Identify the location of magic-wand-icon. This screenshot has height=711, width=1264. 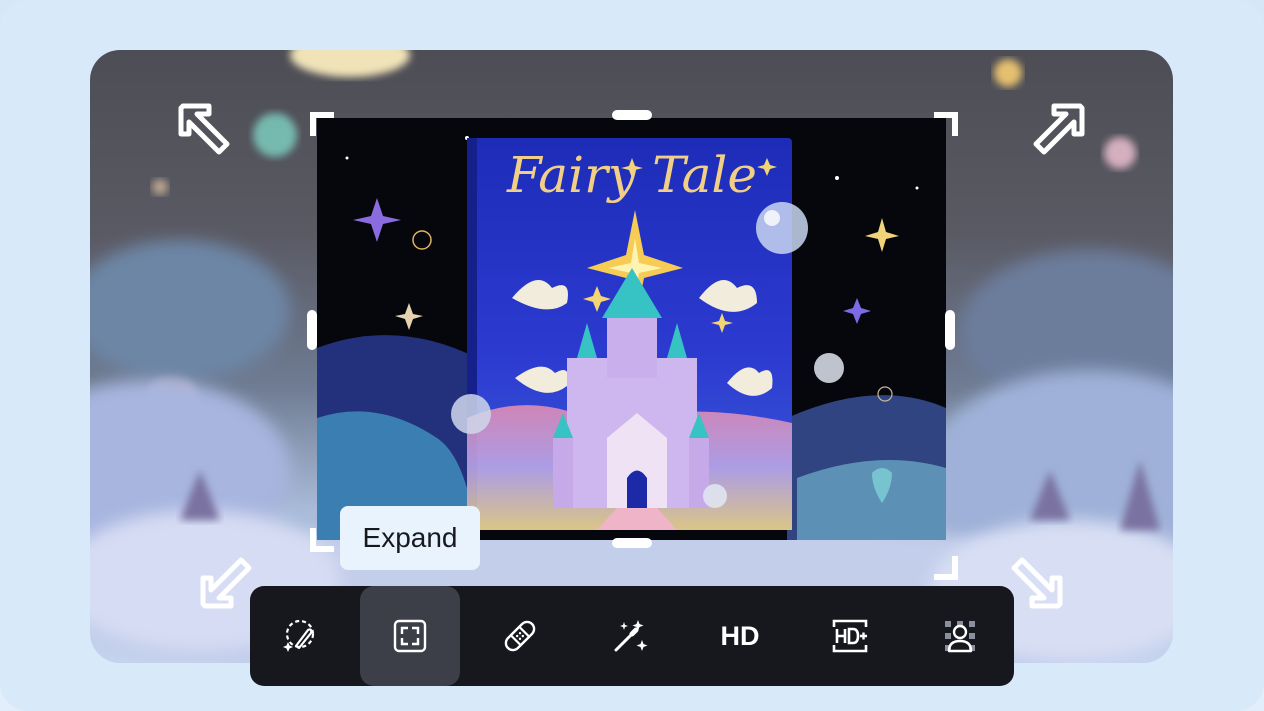
(631, 636).